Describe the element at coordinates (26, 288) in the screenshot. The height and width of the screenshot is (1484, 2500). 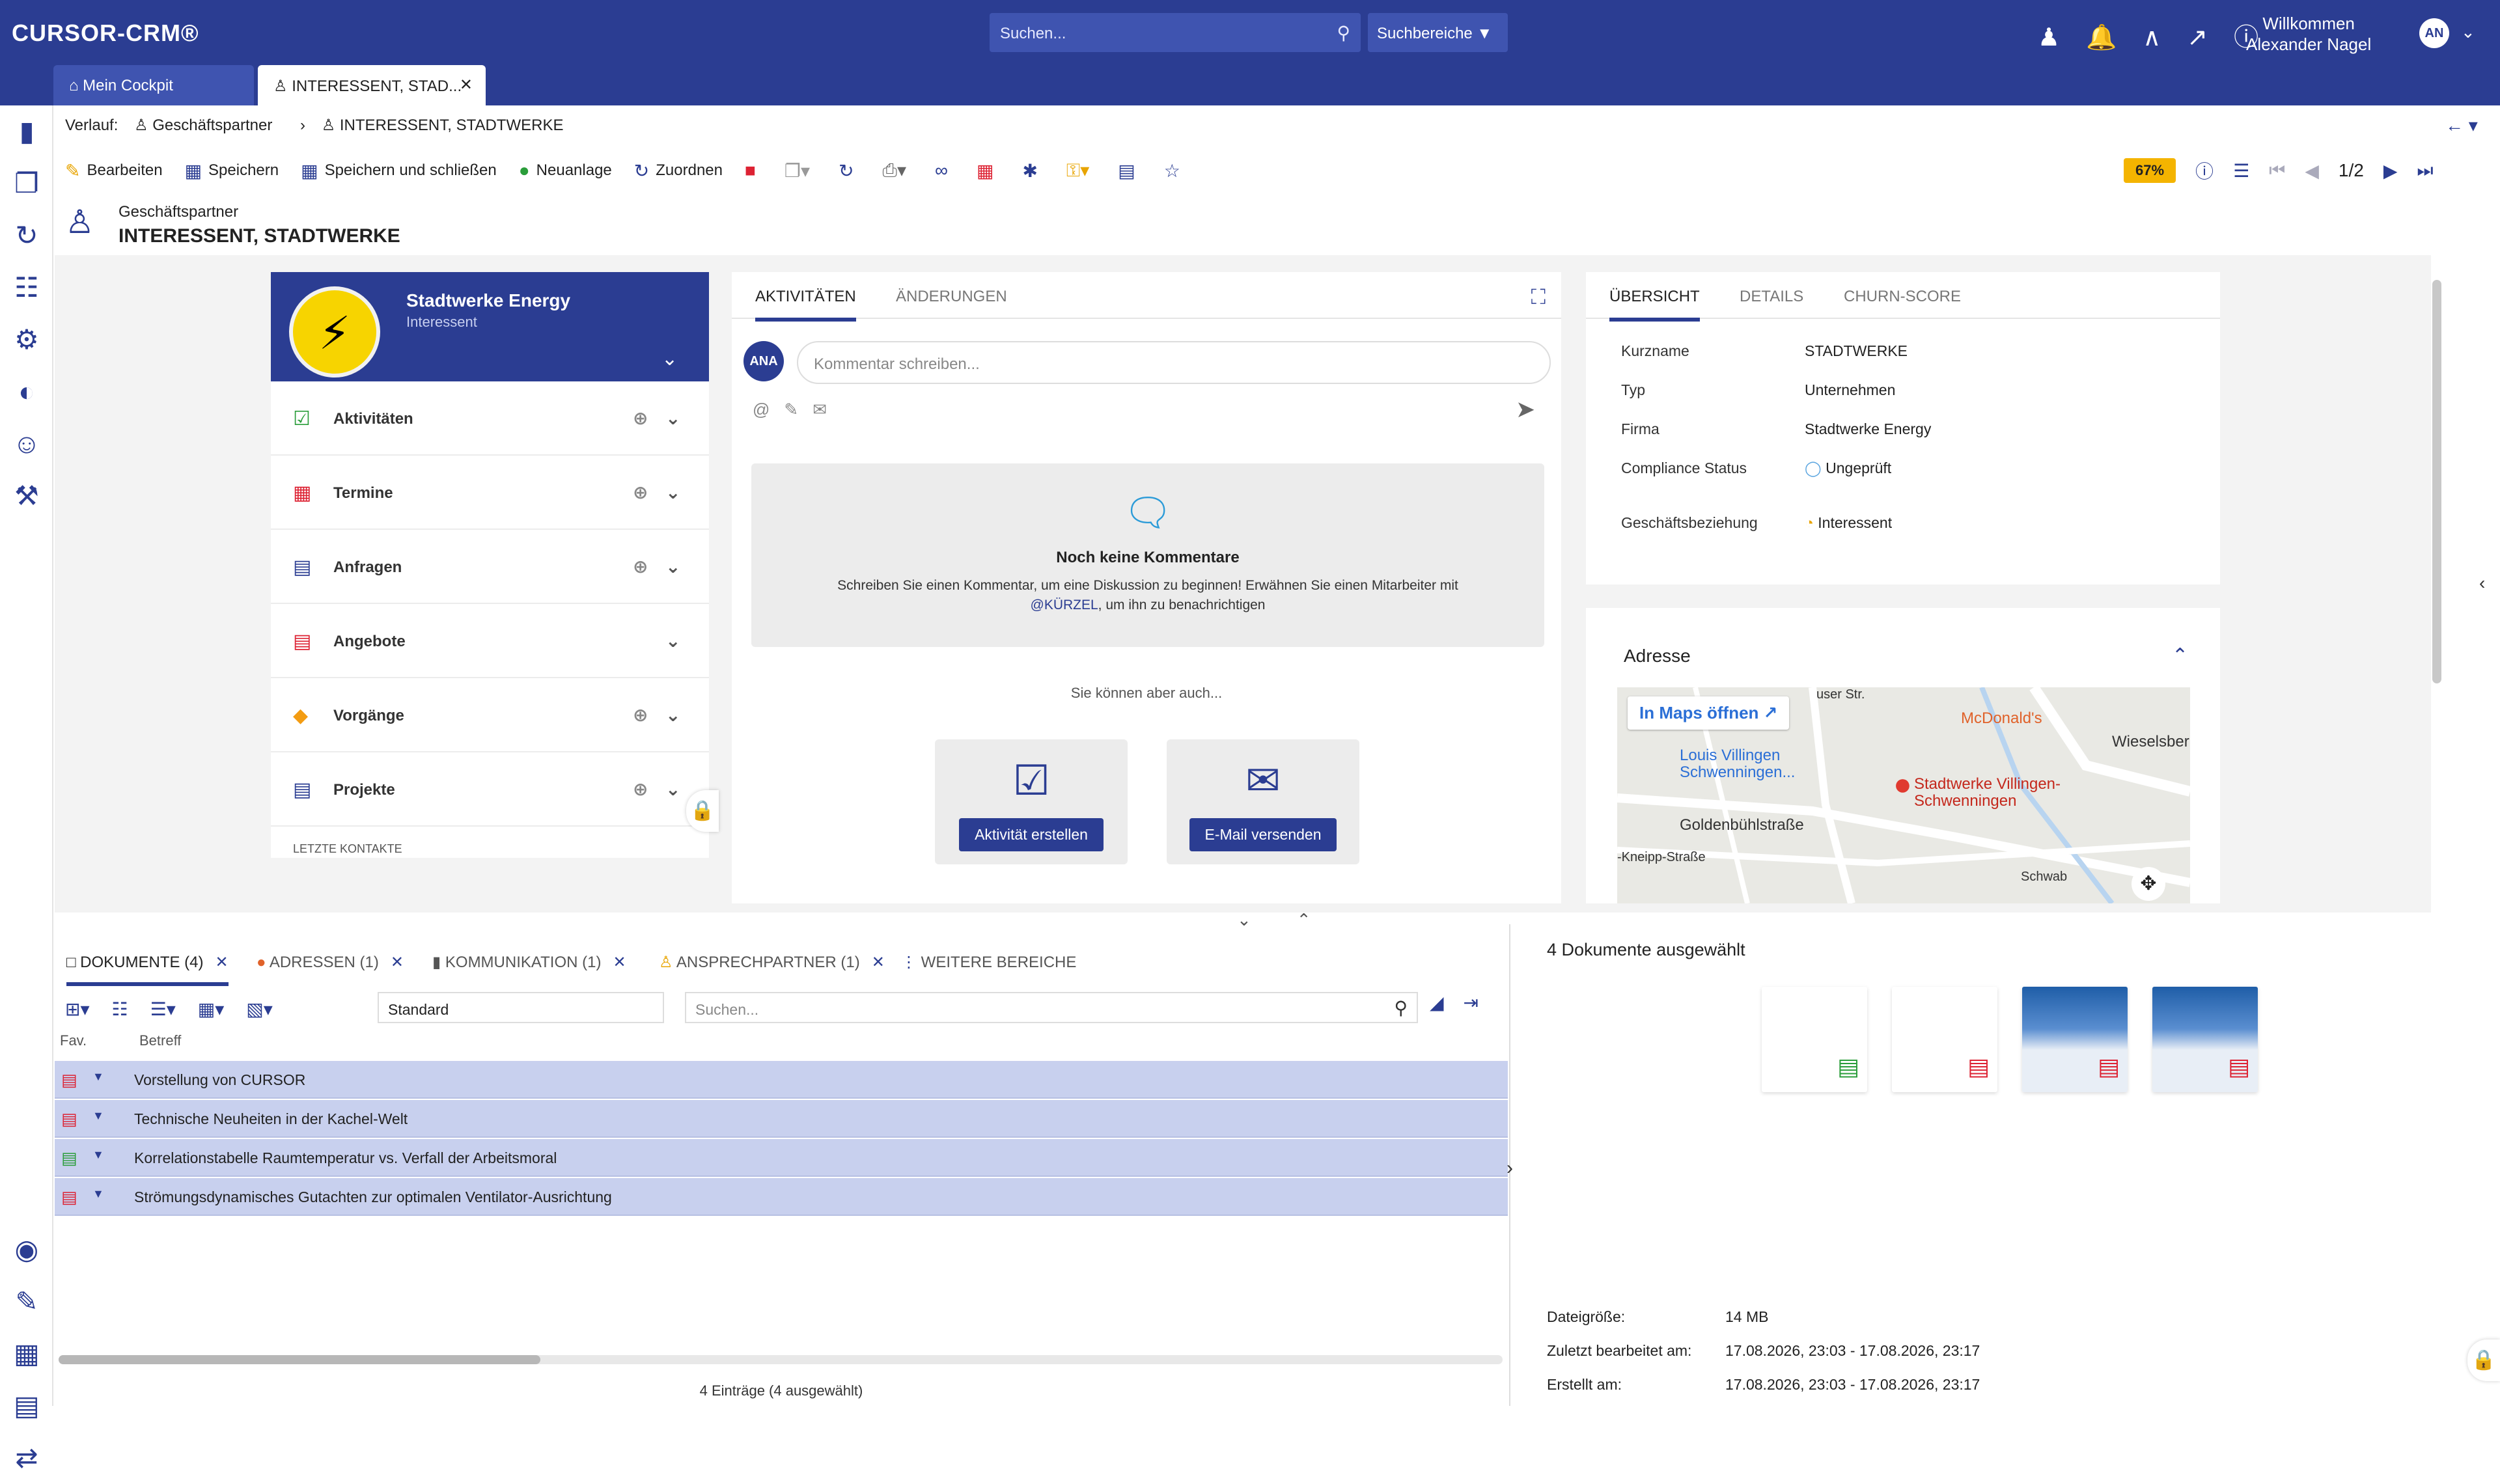
I see `search-list-icon: ☷` at that location.